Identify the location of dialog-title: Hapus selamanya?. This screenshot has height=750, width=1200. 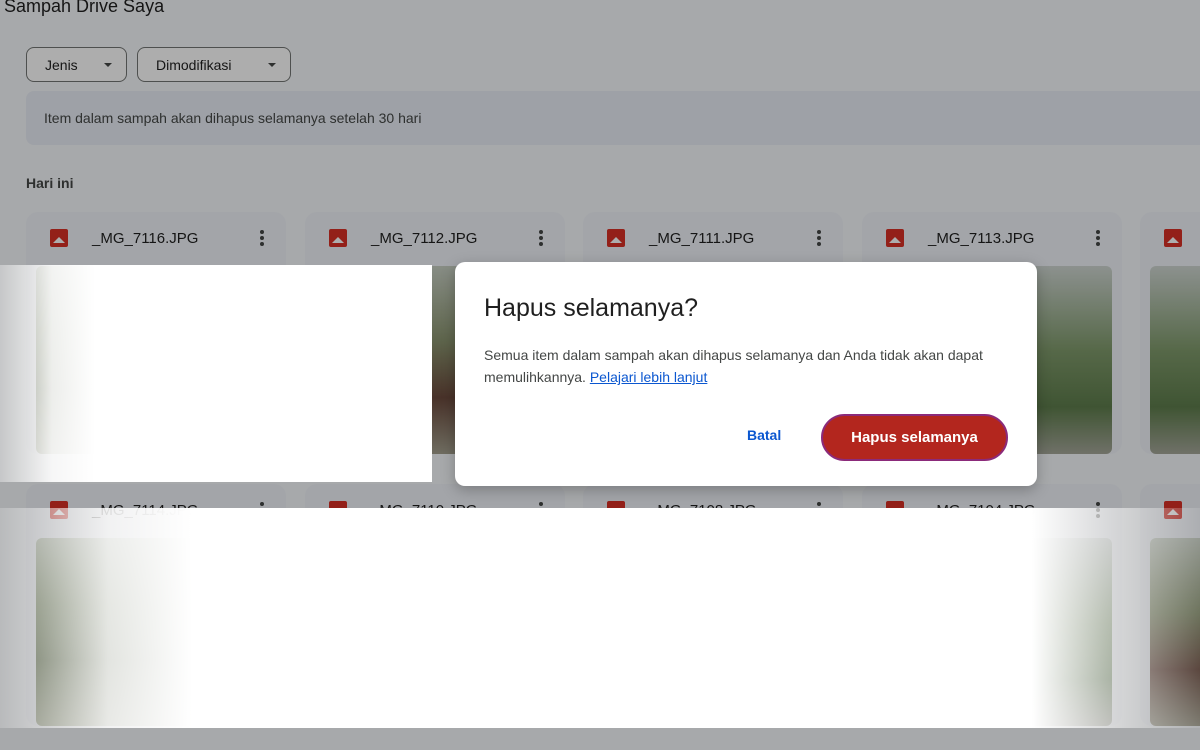
(591, 308).